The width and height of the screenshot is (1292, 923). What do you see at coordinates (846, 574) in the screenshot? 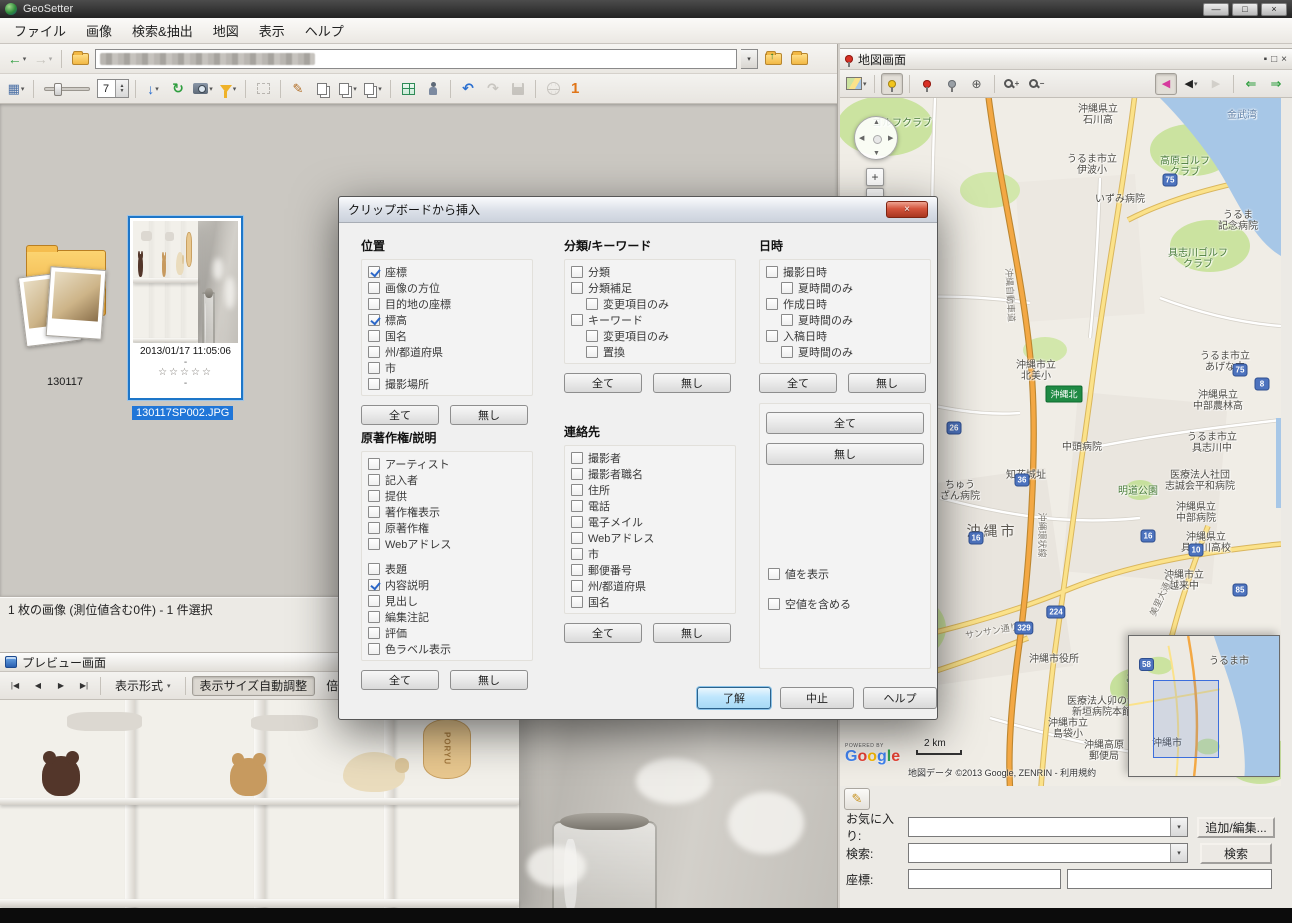
I see `show-values-checkbox: 値を表示` at bounding box center [846, 574].